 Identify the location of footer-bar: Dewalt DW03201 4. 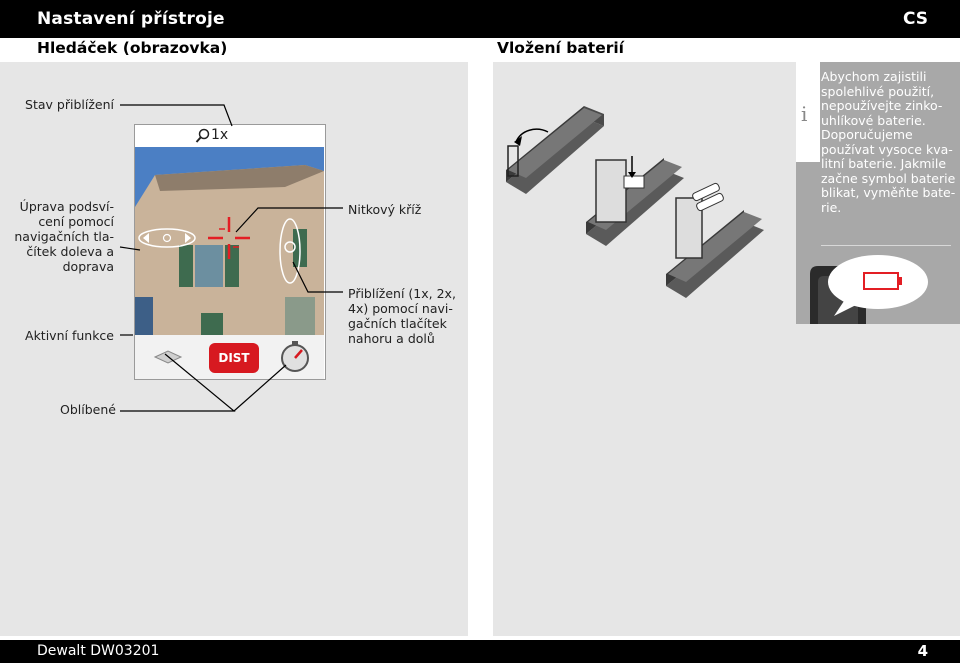
(480, 651).